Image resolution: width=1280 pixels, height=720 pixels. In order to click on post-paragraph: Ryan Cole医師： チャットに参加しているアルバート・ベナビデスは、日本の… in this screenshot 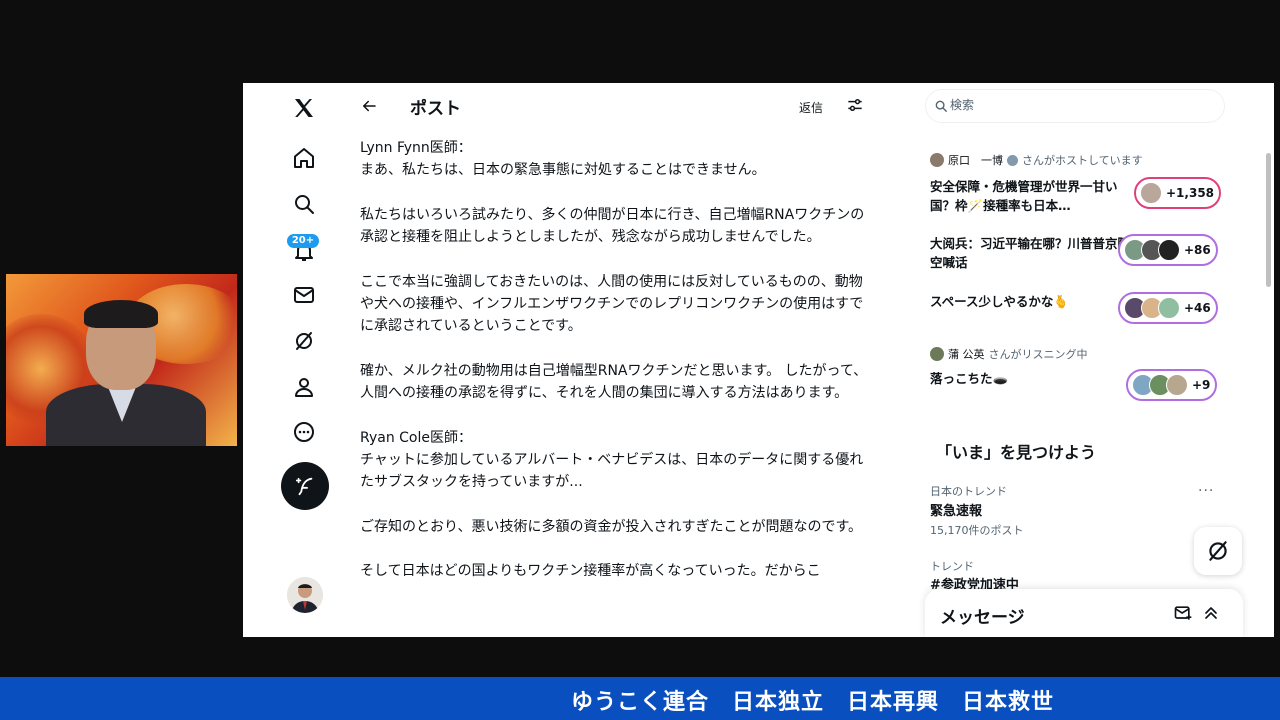, I will do `click(612, 460)`.